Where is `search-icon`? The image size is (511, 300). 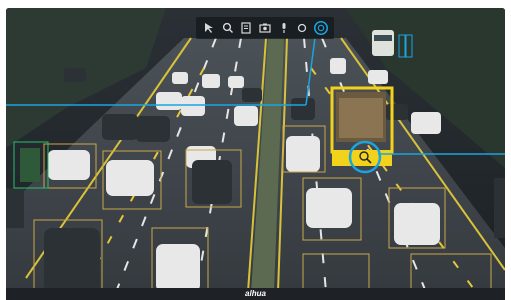
search-icon is located at coordinates (228, 28).